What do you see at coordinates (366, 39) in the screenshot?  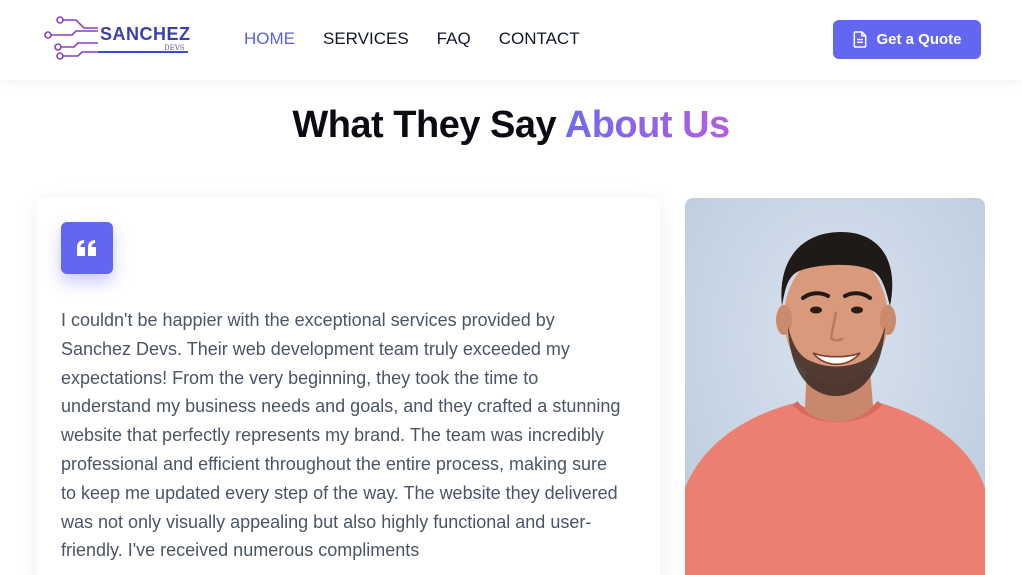 I see `nav-services: SERVICES` at bounding box center [366, 39].